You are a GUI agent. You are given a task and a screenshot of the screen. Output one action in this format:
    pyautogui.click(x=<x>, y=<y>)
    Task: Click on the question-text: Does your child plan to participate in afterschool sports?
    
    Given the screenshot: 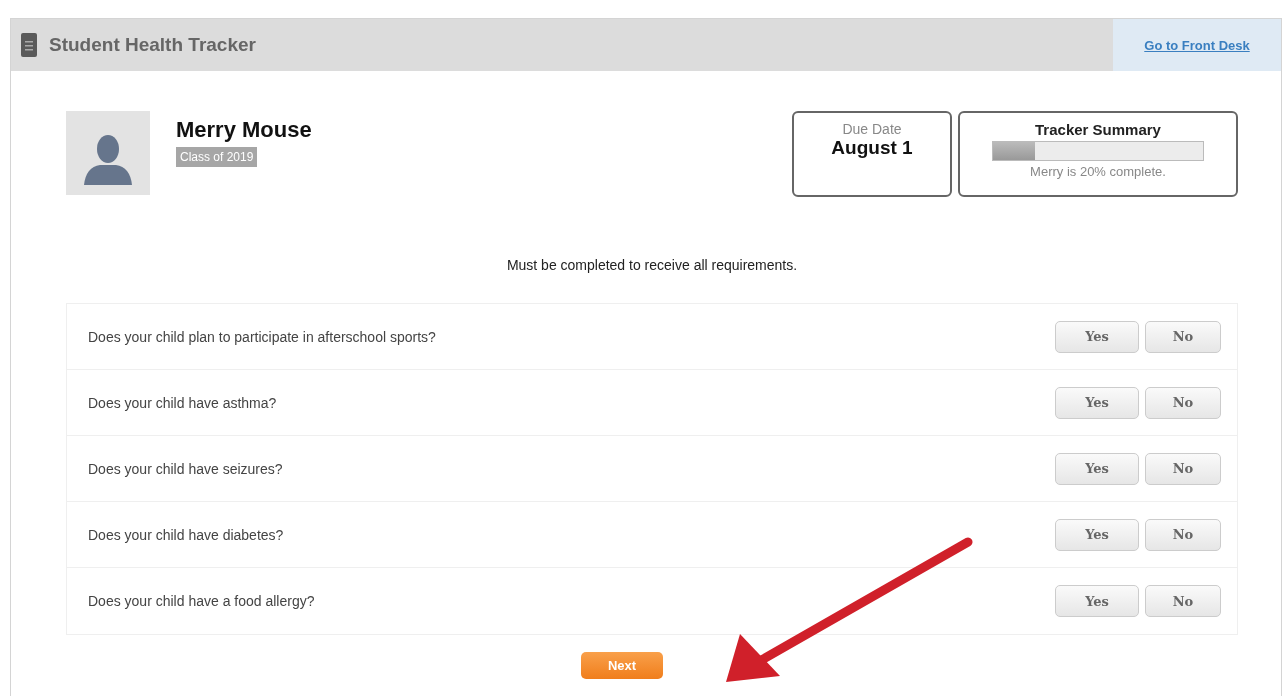 What is the action you would take?
    pyautogui.click(x=262, y=336)
    